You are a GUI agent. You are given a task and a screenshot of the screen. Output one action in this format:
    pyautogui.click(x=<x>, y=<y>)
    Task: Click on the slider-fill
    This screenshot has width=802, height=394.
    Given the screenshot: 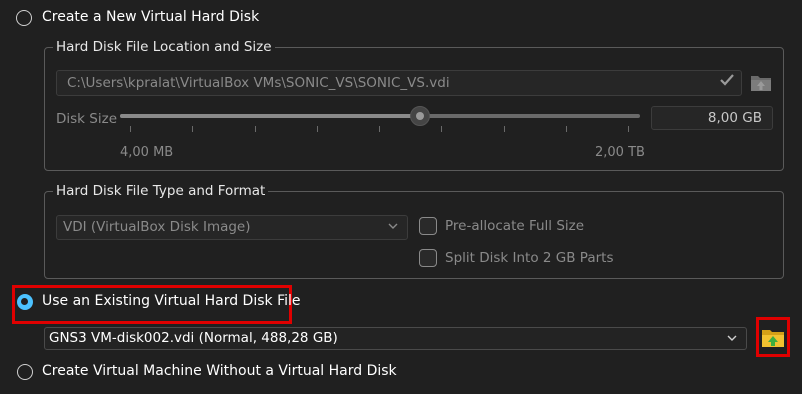 What is the action you would take?
    pyautogui.click(x=270, y=116)
    